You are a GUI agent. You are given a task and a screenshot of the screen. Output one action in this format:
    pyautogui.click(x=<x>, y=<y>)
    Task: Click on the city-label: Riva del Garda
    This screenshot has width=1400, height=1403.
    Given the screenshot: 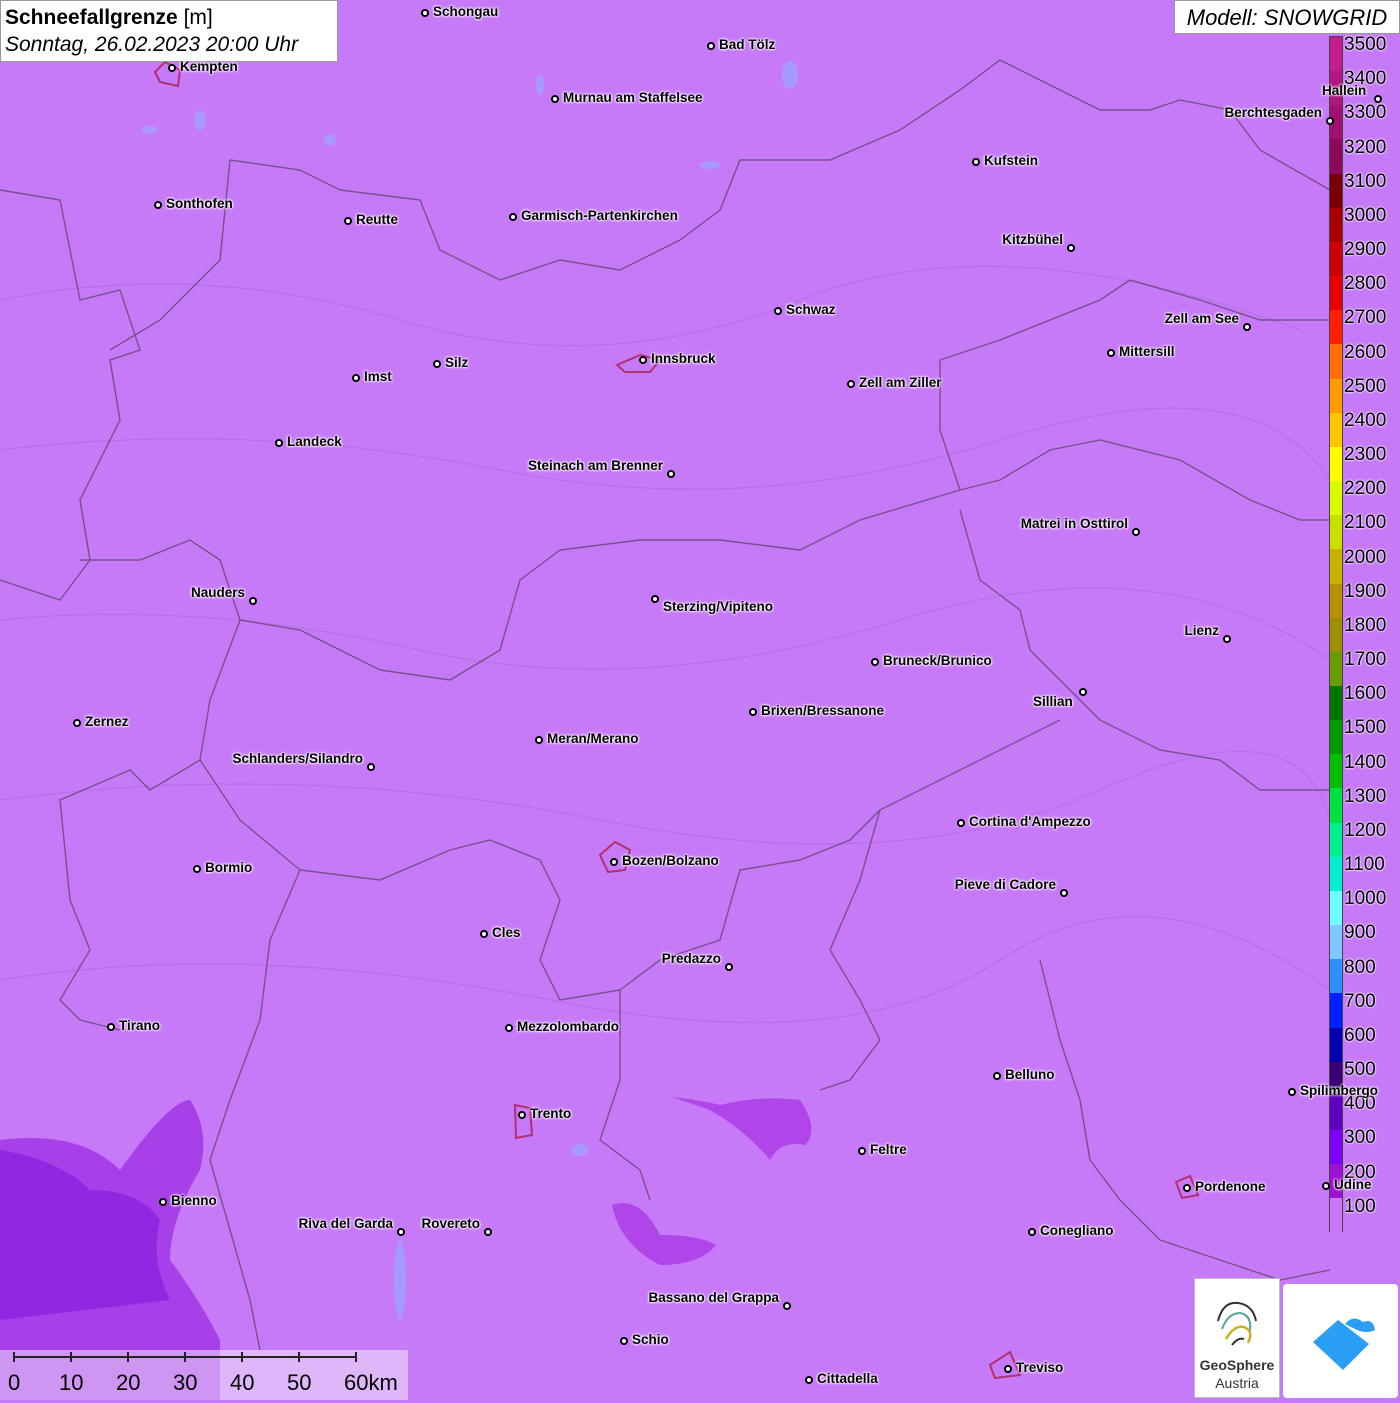 What is the action you would take?
    pyautogui.click(x=345, y=1223)
    